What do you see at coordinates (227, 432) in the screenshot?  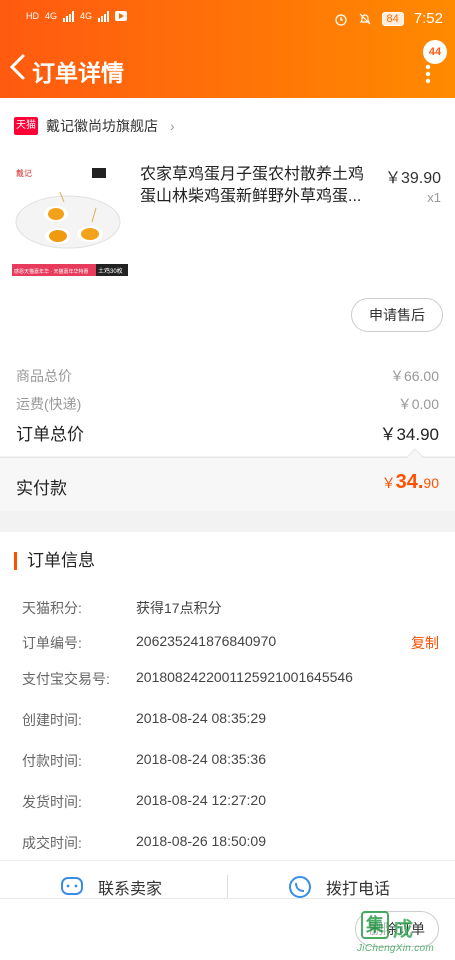 I see `order-total-row: 订单总价 ￥34.90` at bounding box center [227, 432].